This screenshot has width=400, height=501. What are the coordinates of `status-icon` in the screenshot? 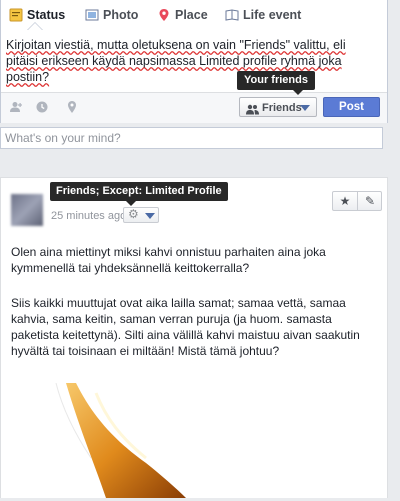 It's located at (16, 12).